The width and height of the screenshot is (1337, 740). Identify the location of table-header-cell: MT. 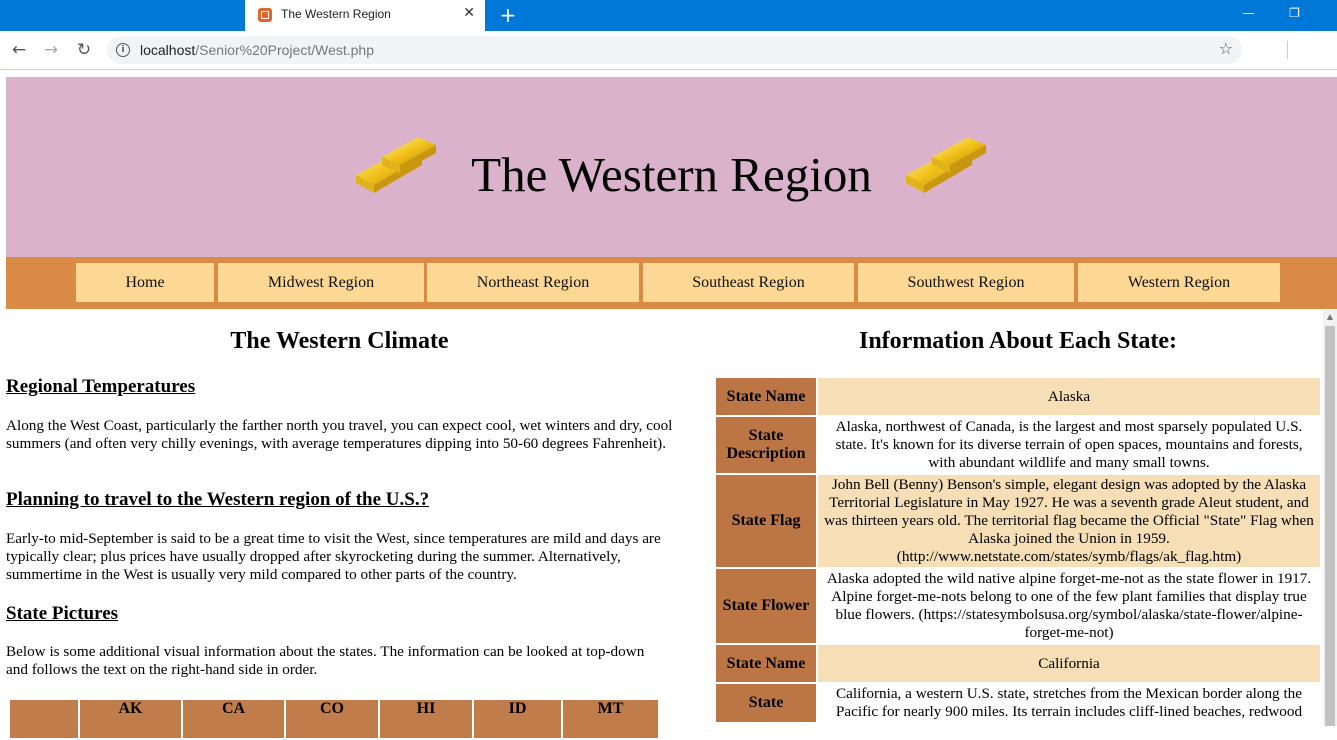
(610, 719).